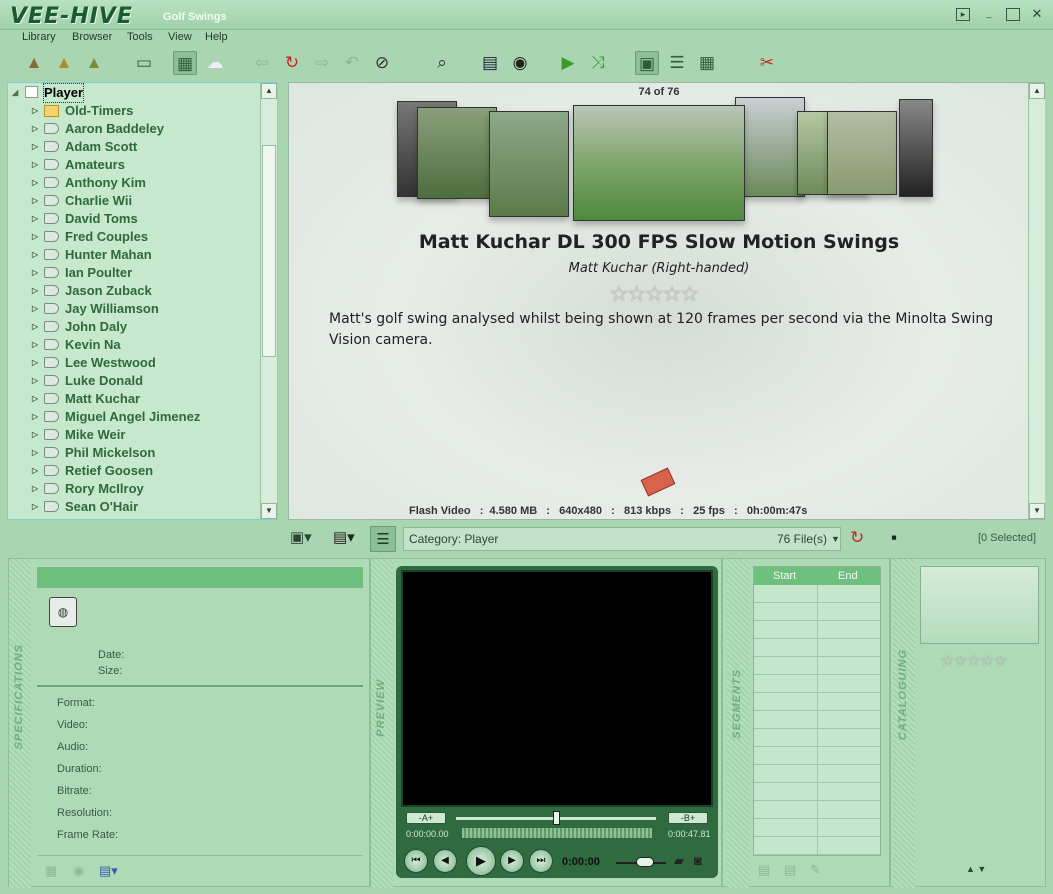 The height and width of the screenshot is (894, 1053). Describe the element at coordinates (481, 861) in the screenshot. I see `play-button: ▶` at that location.